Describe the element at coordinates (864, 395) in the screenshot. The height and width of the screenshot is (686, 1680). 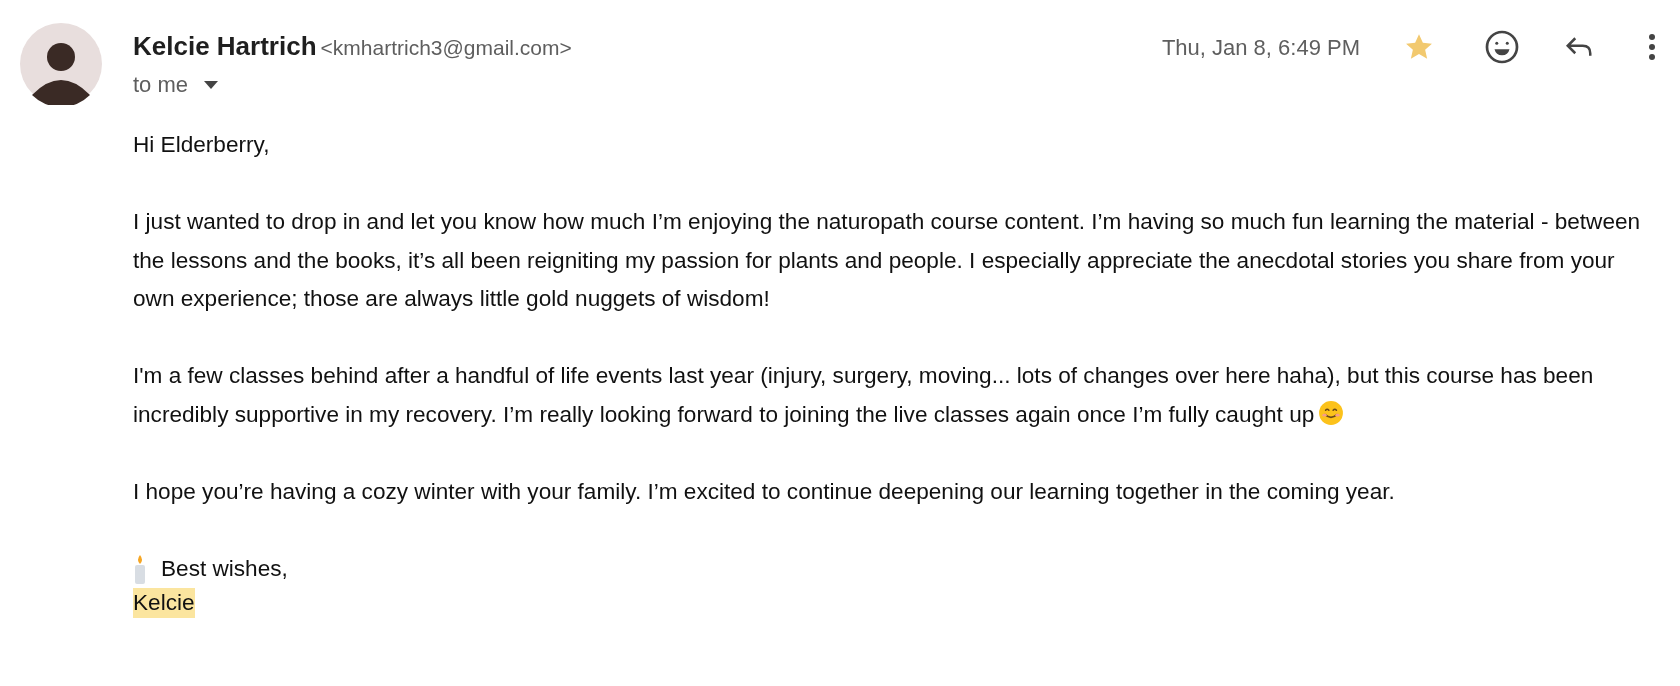
I see `body-paragraph: I'm a few classes behind after a handful of life events last year (injury, surgery, moving... lots of changes over here haha), but this course has been incredibly supportive in my recovery. I’m really looking forward to joining the live classes again once I’m fully caught up` at that location.